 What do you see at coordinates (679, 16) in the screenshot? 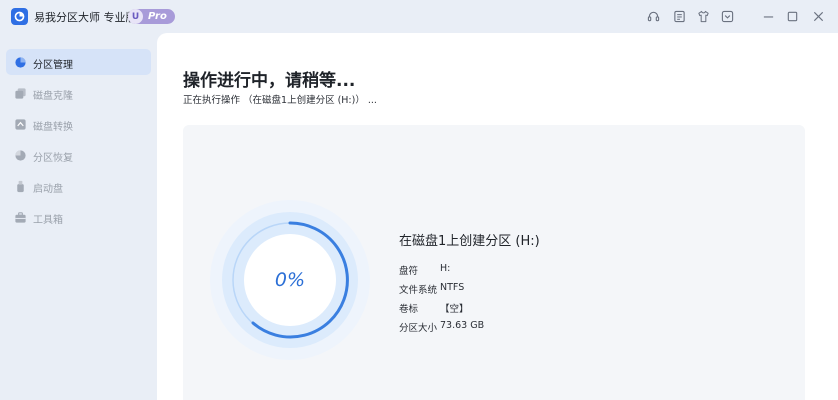
I see `feedback-icon` at bounding box center [679, 16].